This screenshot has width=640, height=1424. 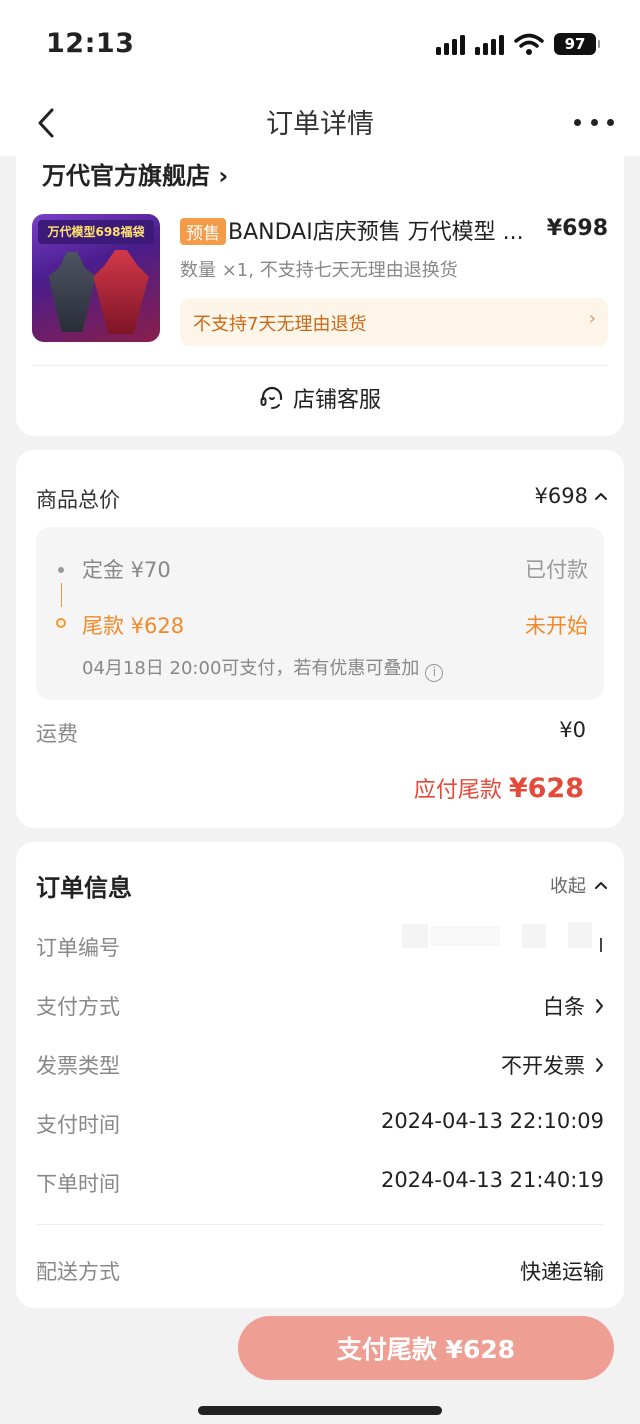 What do you see at coordinates (492, 1180) in the screenshot?
I see `order-time-value: 2024-04-13 21:40:19` at bounding box center [492, 1180].